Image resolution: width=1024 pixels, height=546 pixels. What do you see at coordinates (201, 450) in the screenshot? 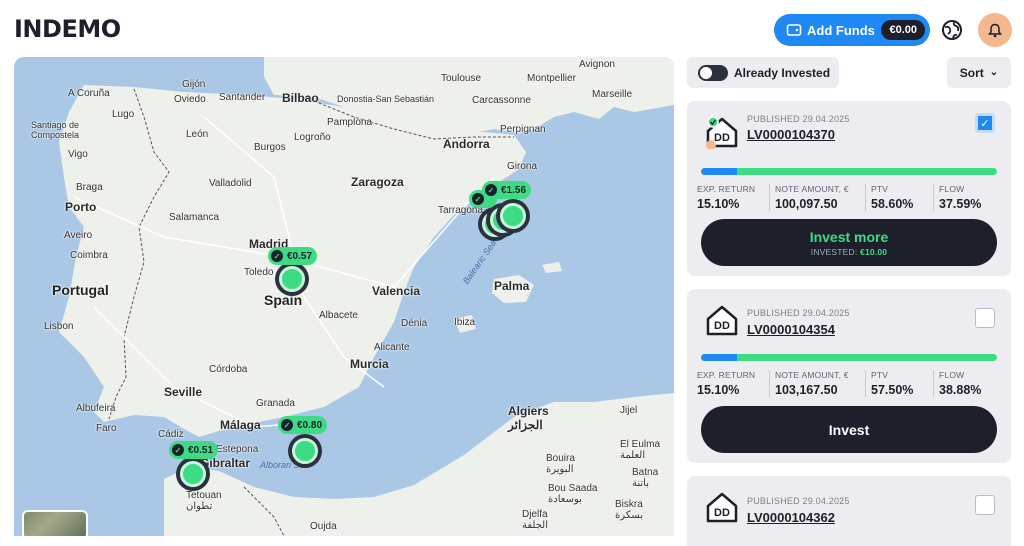
I see `pin-value: €0.51` at bounding box center [201, 450].